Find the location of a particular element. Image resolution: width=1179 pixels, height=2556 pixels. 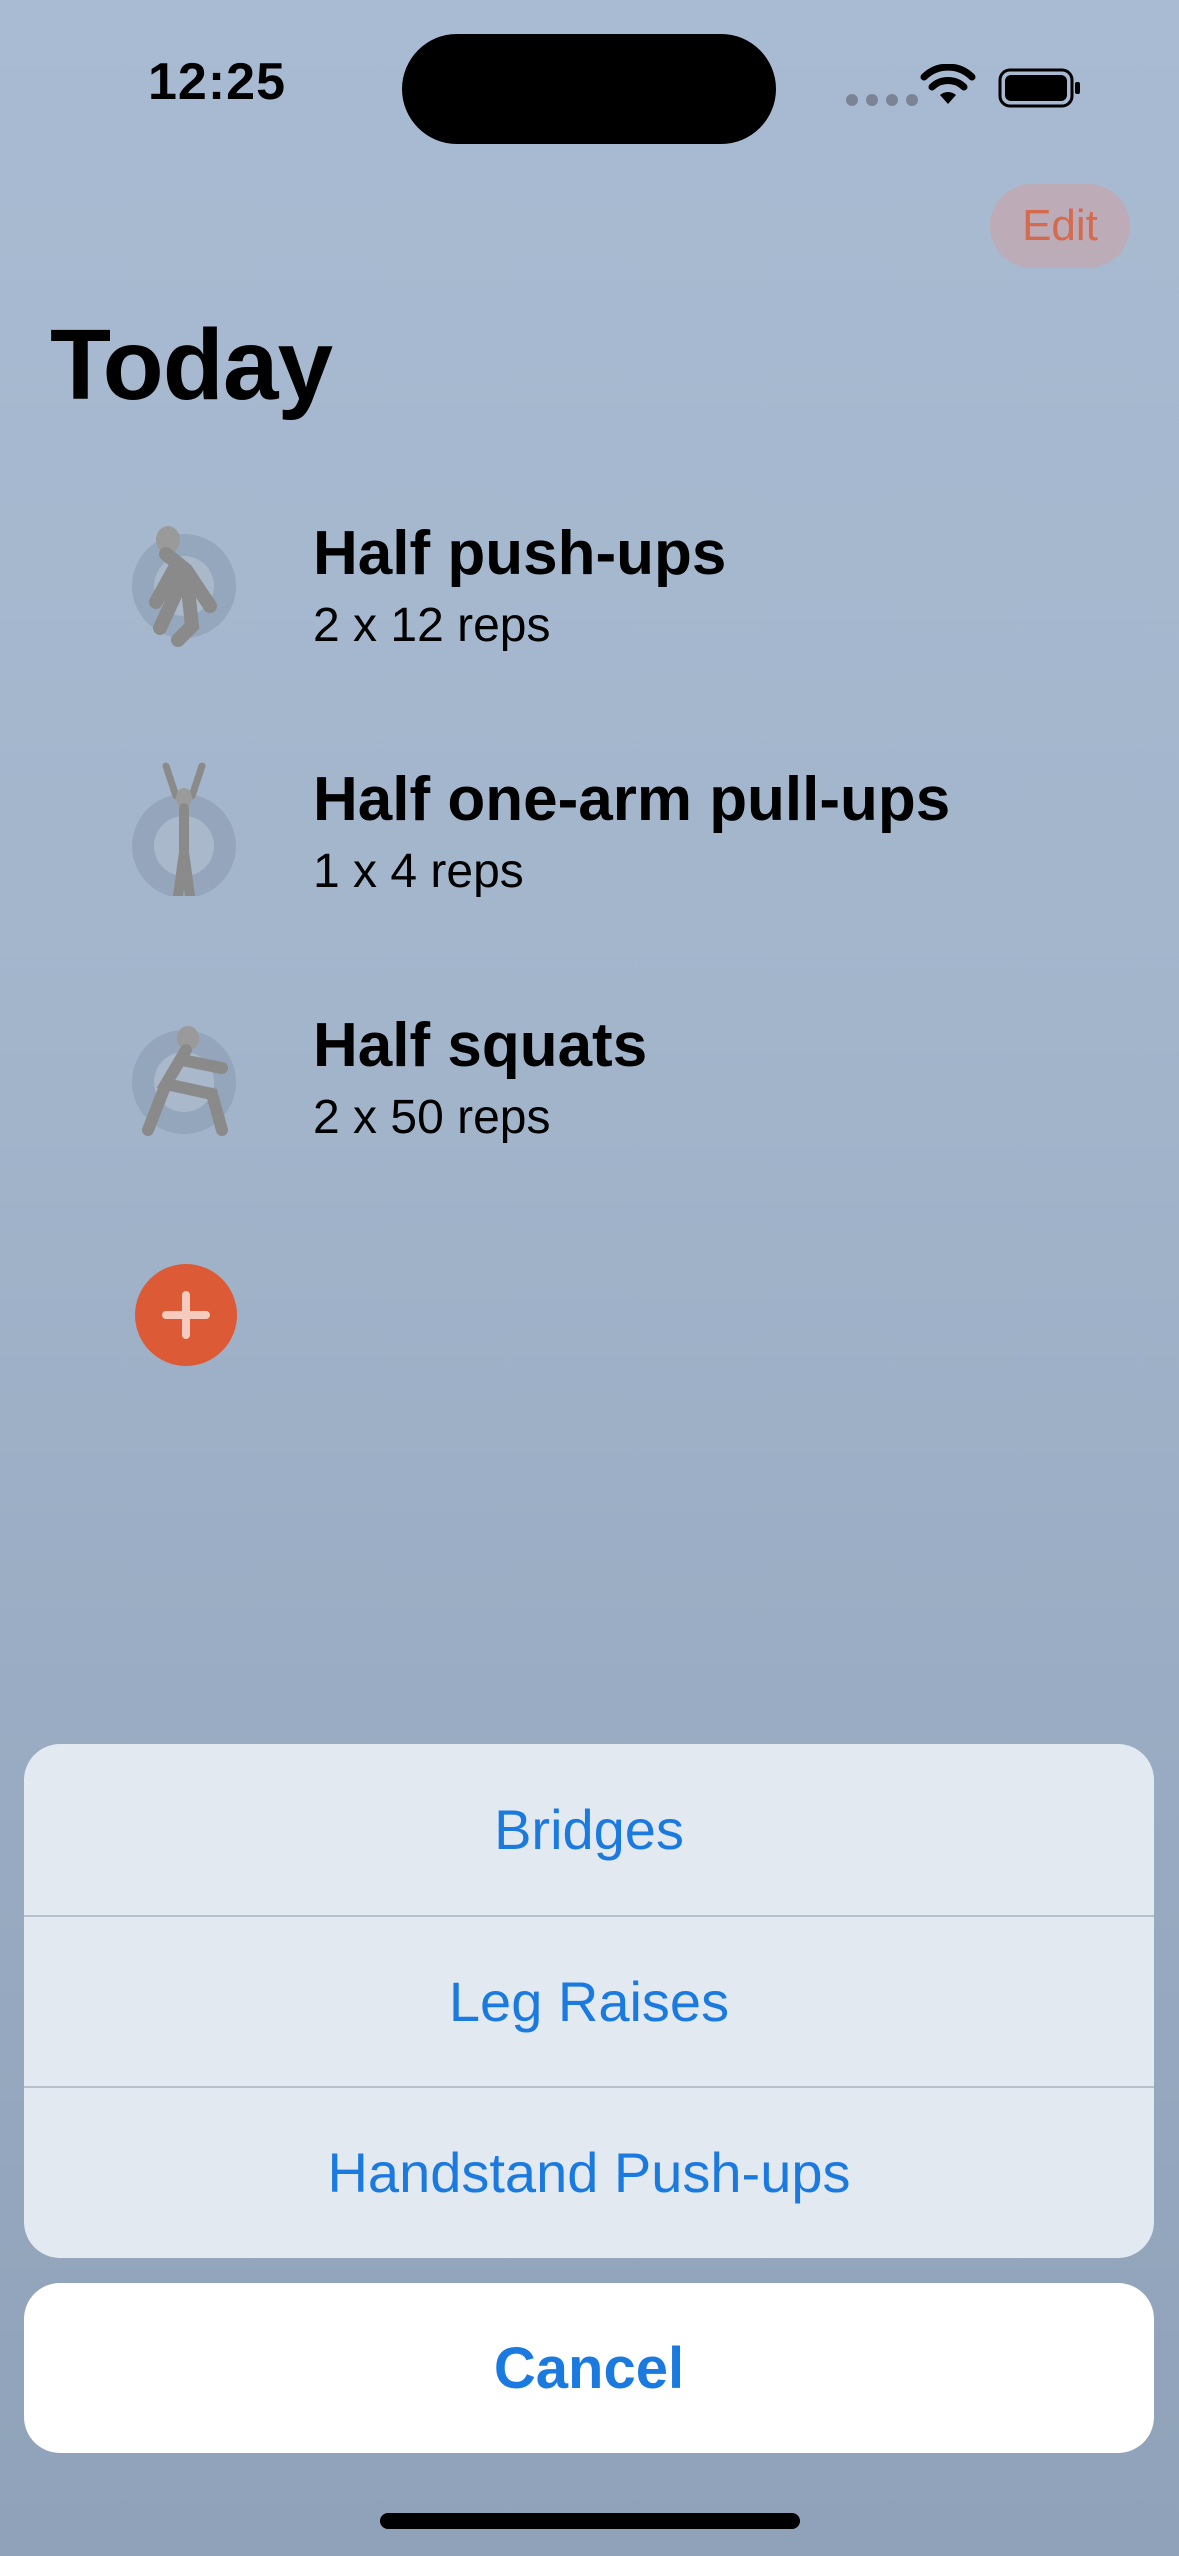

plus-icon is located at coordinates (186, 1315).